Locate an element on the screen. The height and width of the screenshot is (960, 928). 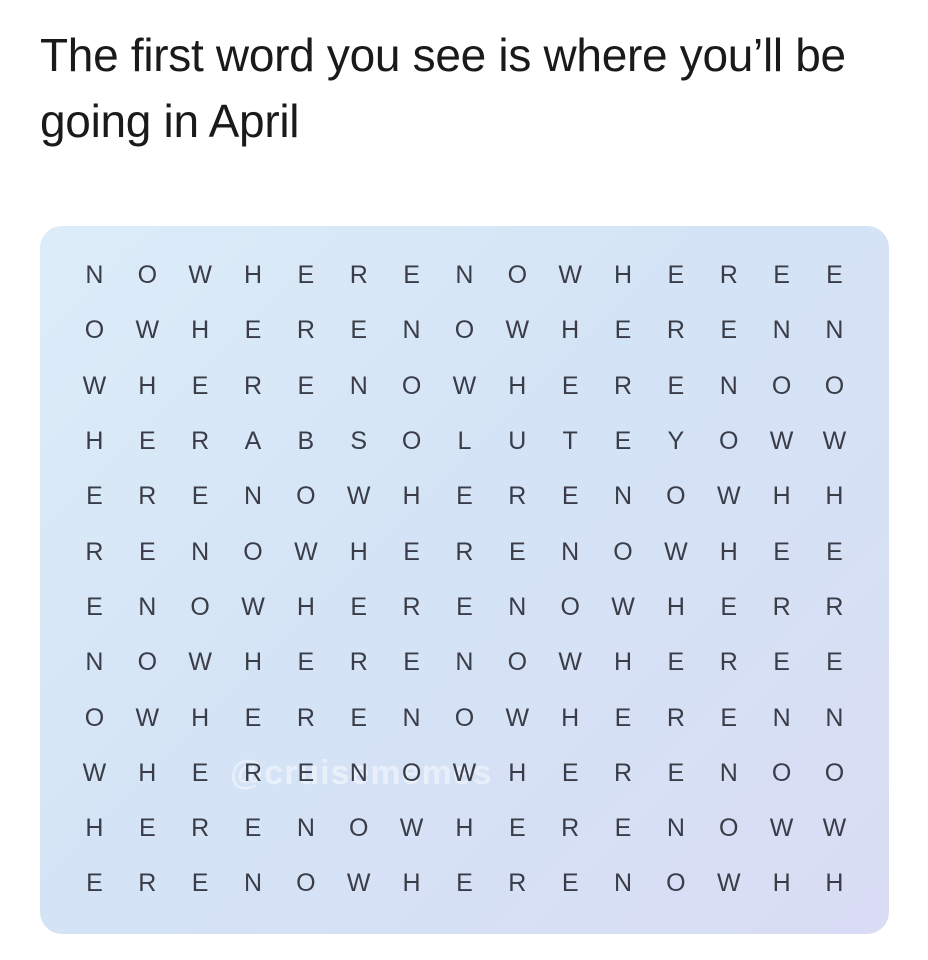
grid-letter: L is located at coordinates (464, 441).